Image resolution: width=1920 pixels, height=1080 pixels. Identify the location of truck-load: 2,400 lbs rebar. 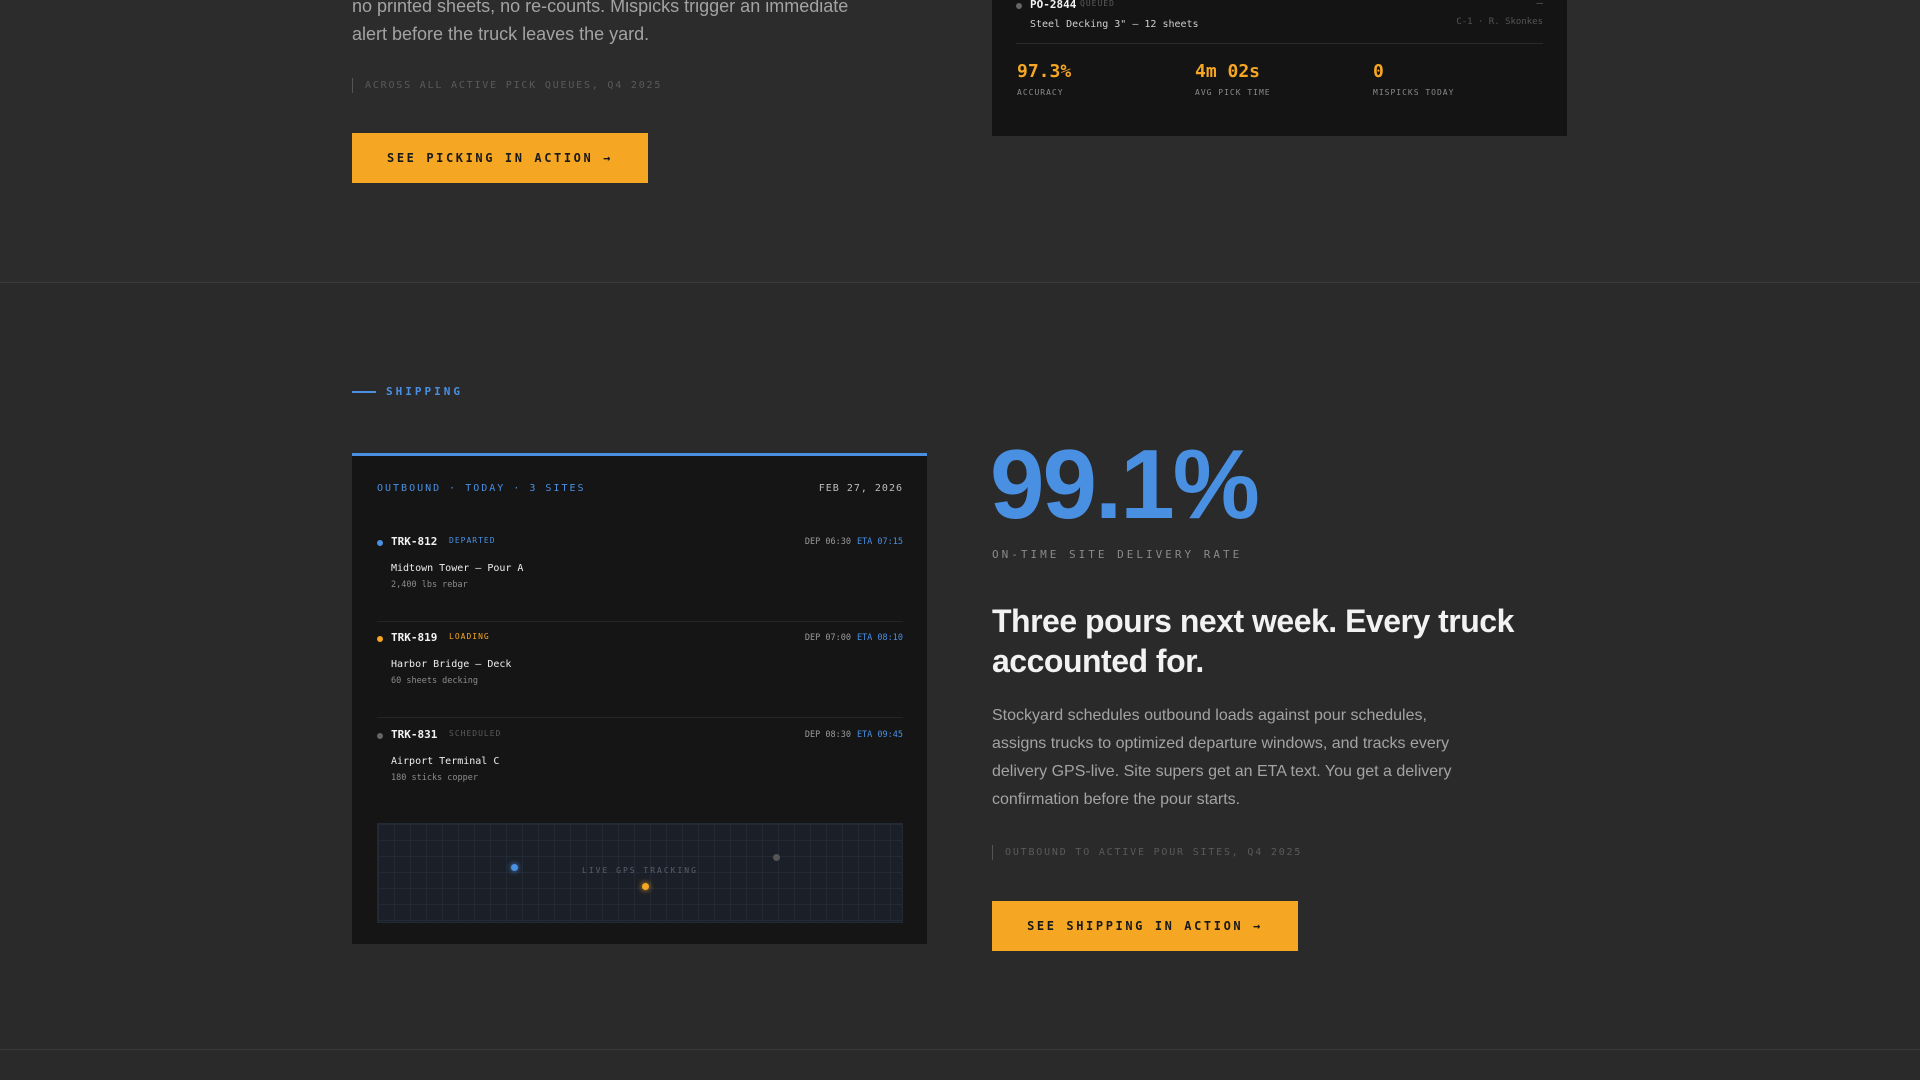
(429, 585).